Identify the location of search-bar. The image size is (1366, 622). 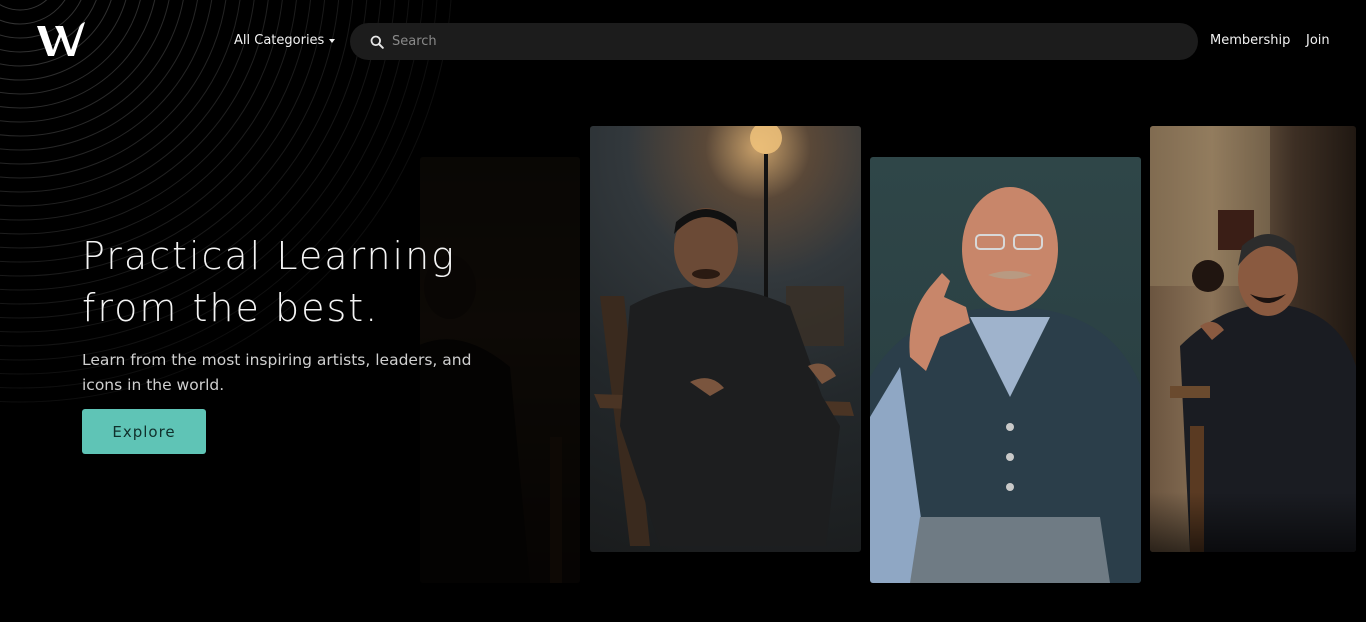
(774, 41).